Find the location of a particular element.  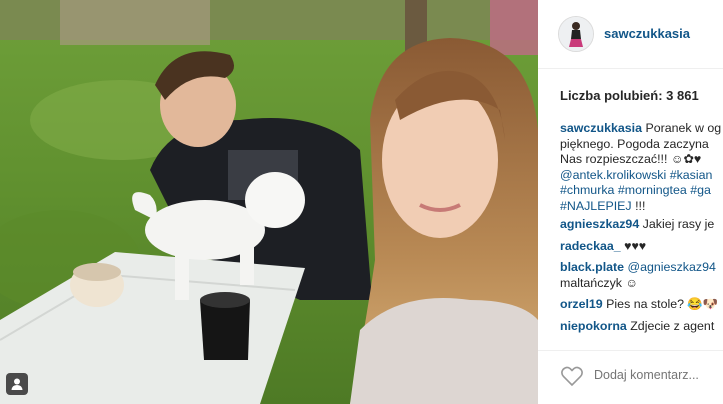

hashtag-link: #kasian is located at coordinates (691, 175).